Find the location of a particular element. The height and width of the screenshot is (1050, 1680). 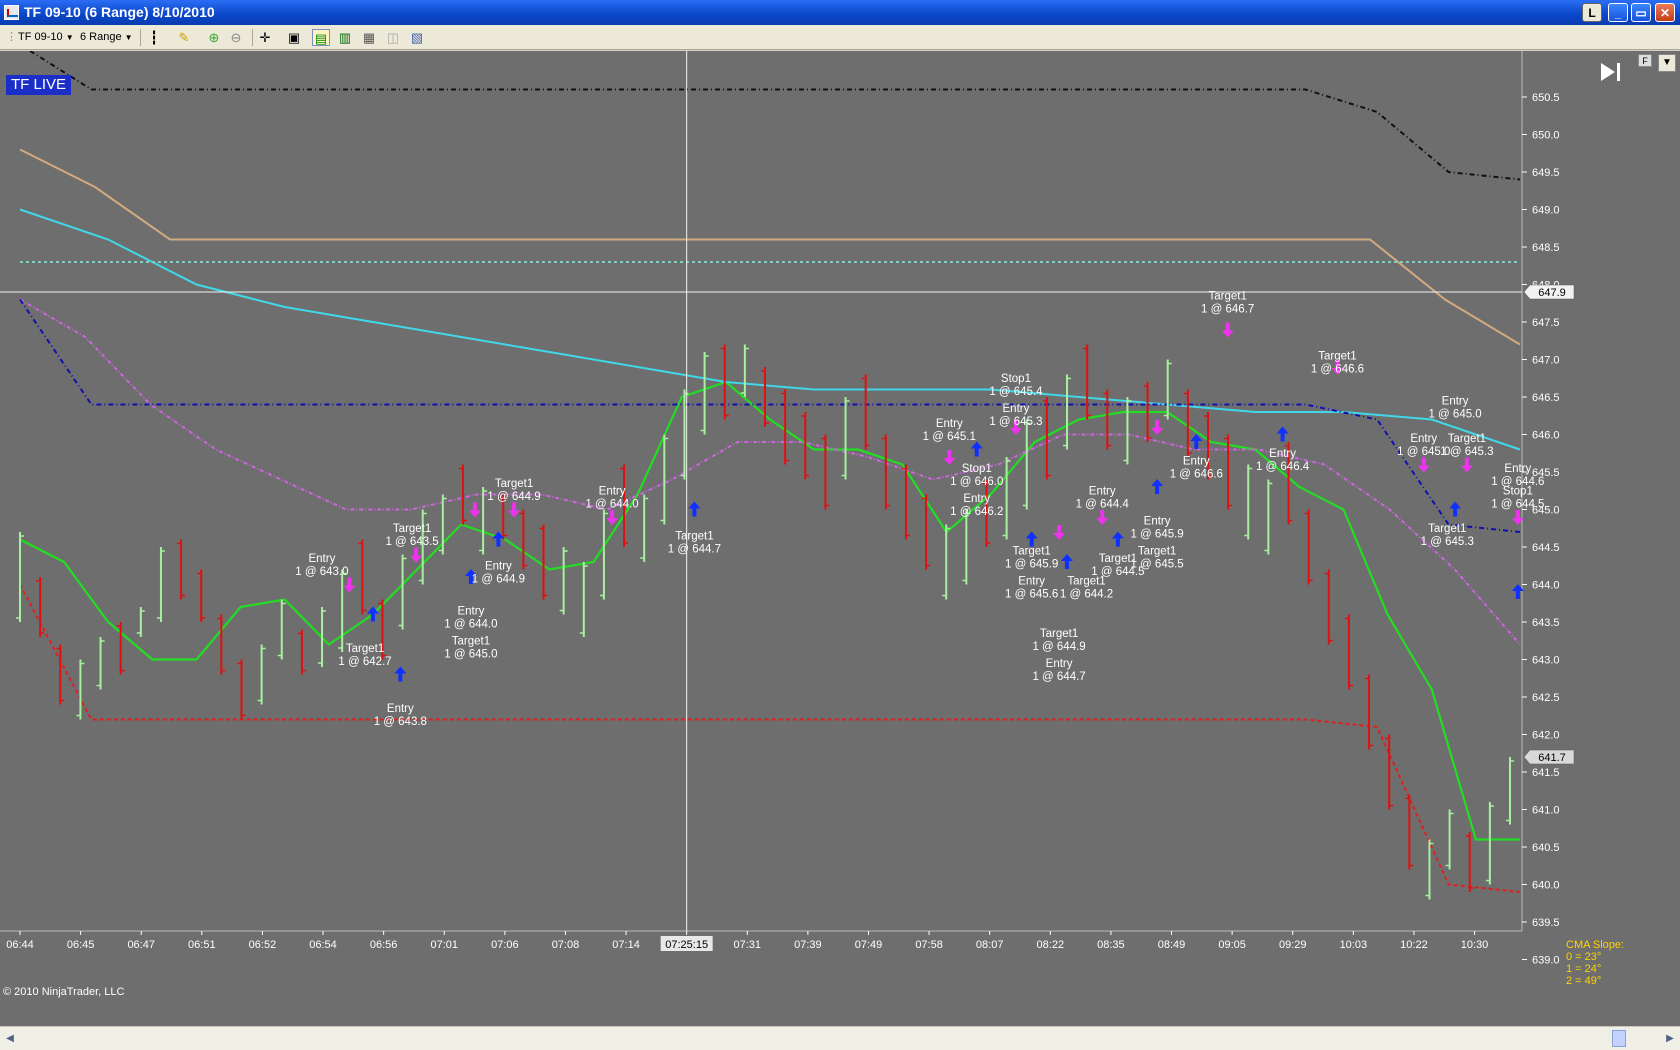

x-tick-label: 06:47 is located at coordinates (141, 945).